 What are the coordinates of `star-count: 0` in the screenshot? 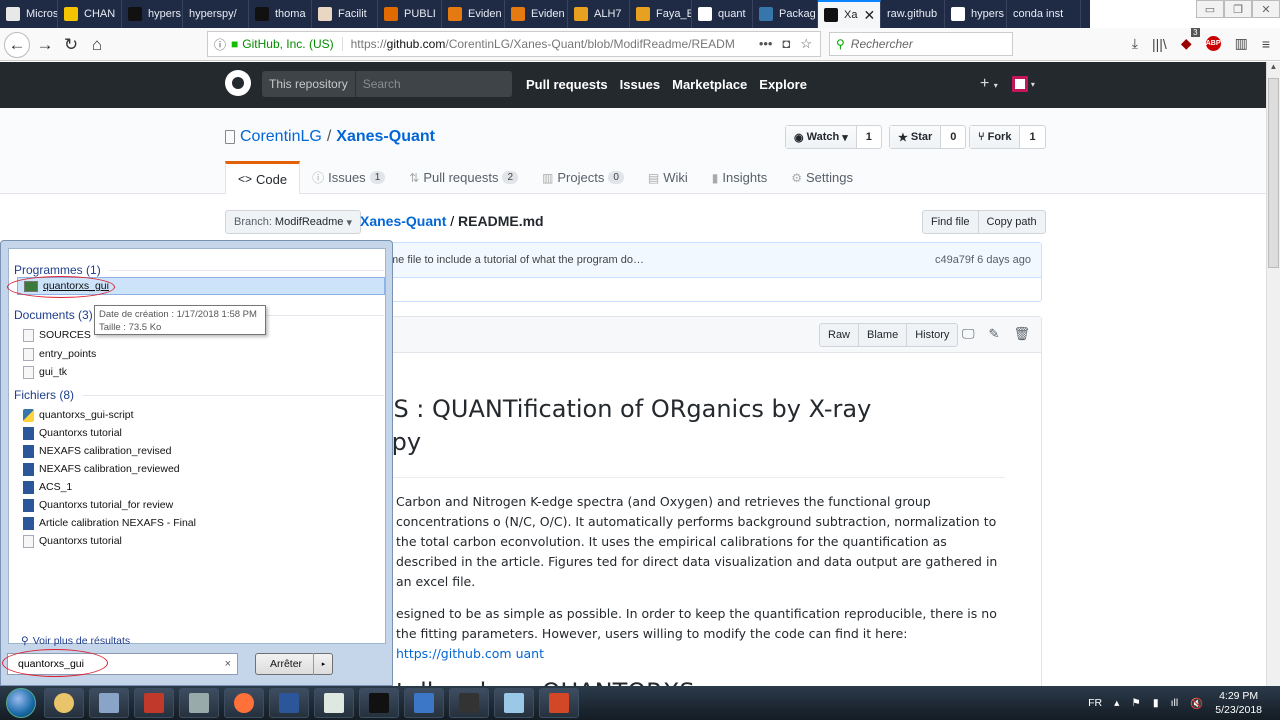 It's located at (953, 137).